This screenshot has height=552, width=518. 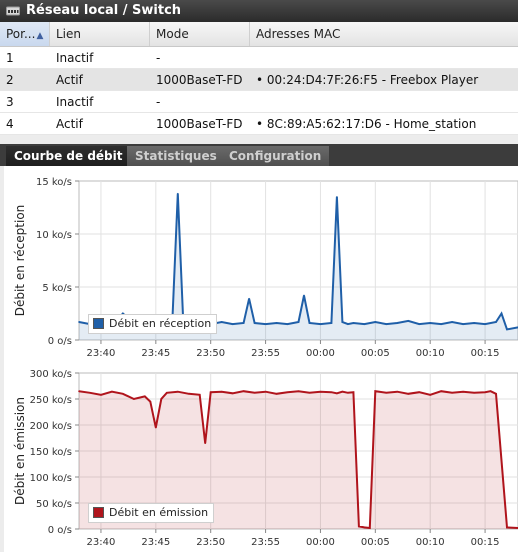 What do you see at coordinates (68, 156) in the screenshot?
I see `tab-rate-curve: Courbe de débit` at bounding box center [68, 156].